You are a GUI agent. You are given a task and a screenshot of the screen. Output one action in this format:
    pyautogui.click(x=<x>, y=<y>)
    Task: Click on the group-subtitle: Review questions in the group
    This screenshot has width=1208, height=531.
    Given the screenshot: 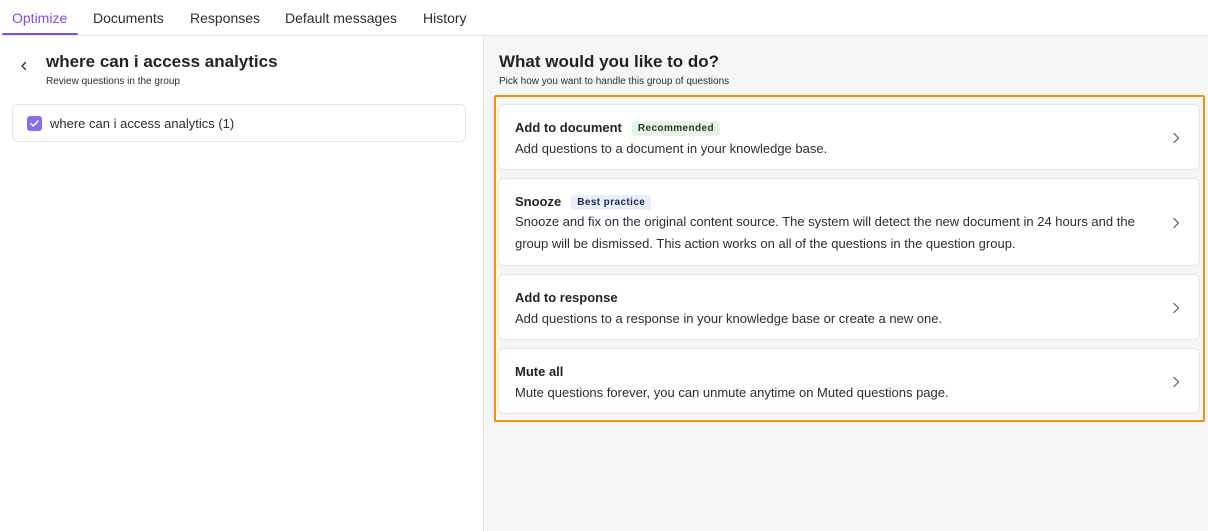 What is the action you would take?
    pyautogui.click(x=113, y=81)
    